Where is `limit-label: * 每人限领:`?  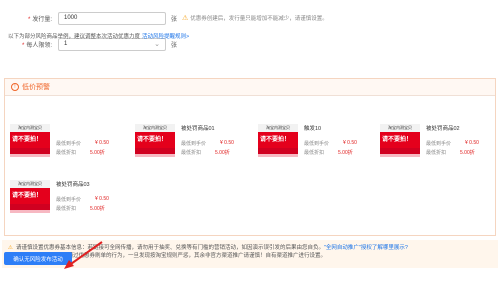
limit-label: * 每人限领: is located at coordinates (36, 45).